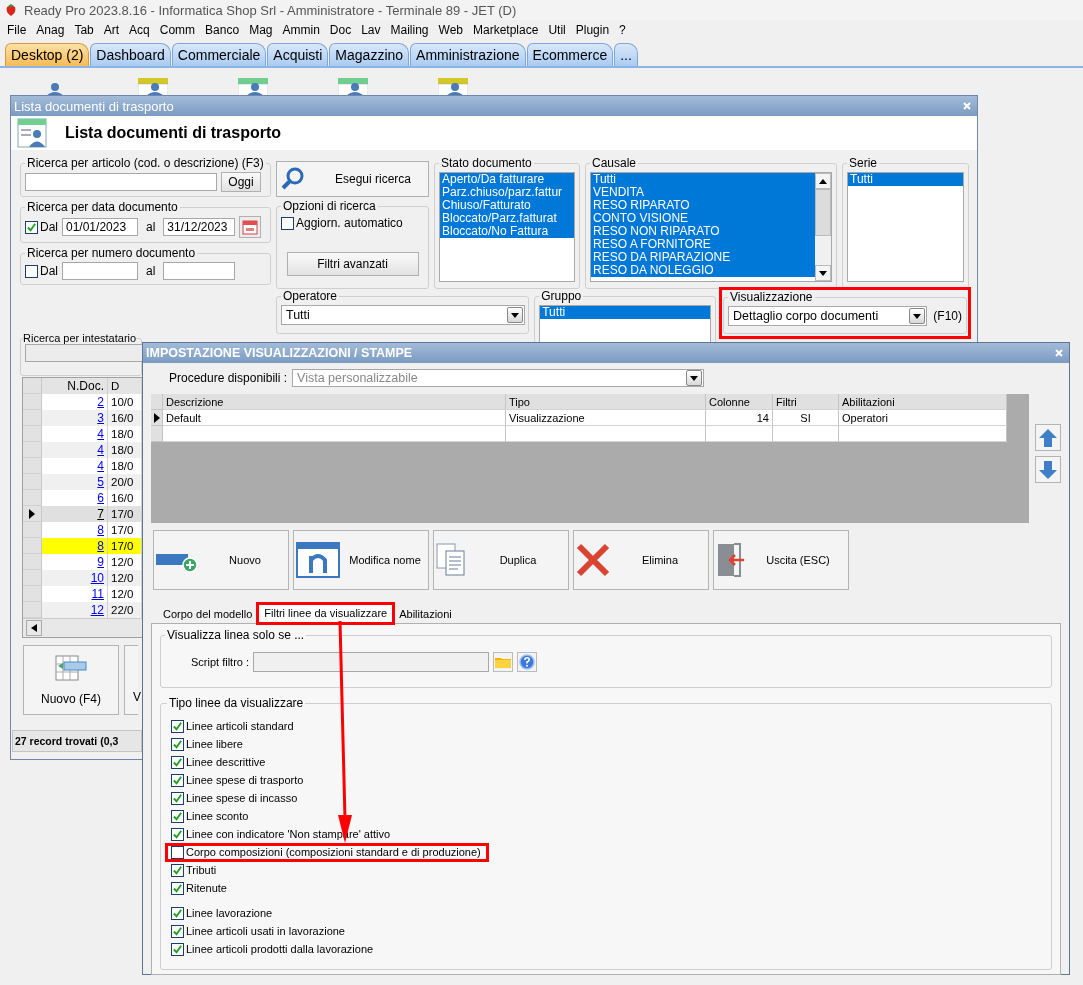  Describe the element at coordinates (178, 30) in the screenshot. I see `menu-item: Comm` at that location.